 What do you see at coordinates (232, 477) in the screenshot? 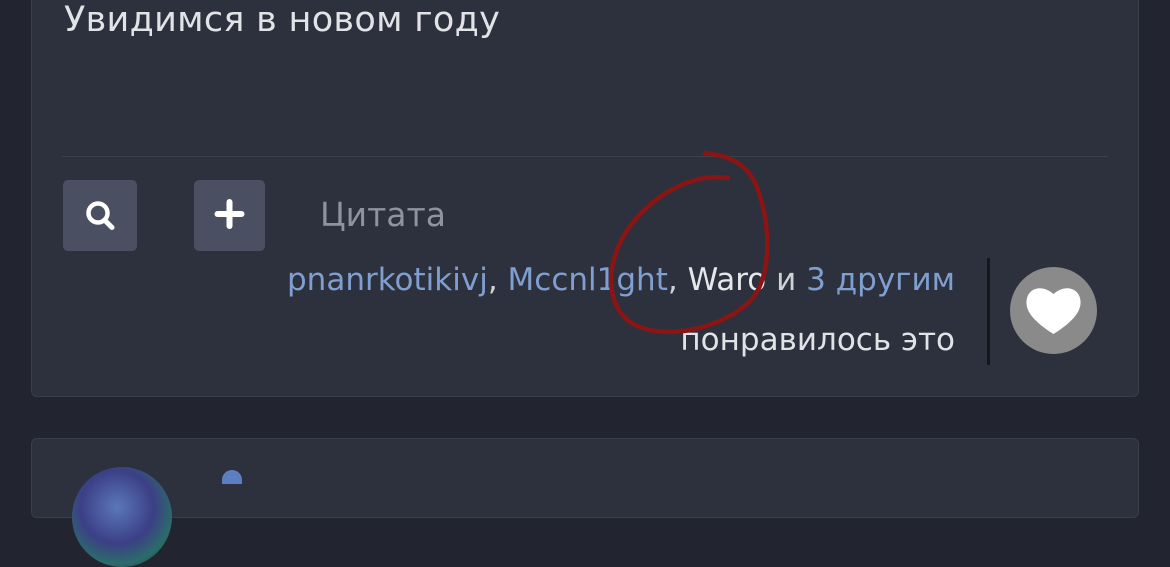
I see `next-post-author-glyph` at bounding box center [232, 477].